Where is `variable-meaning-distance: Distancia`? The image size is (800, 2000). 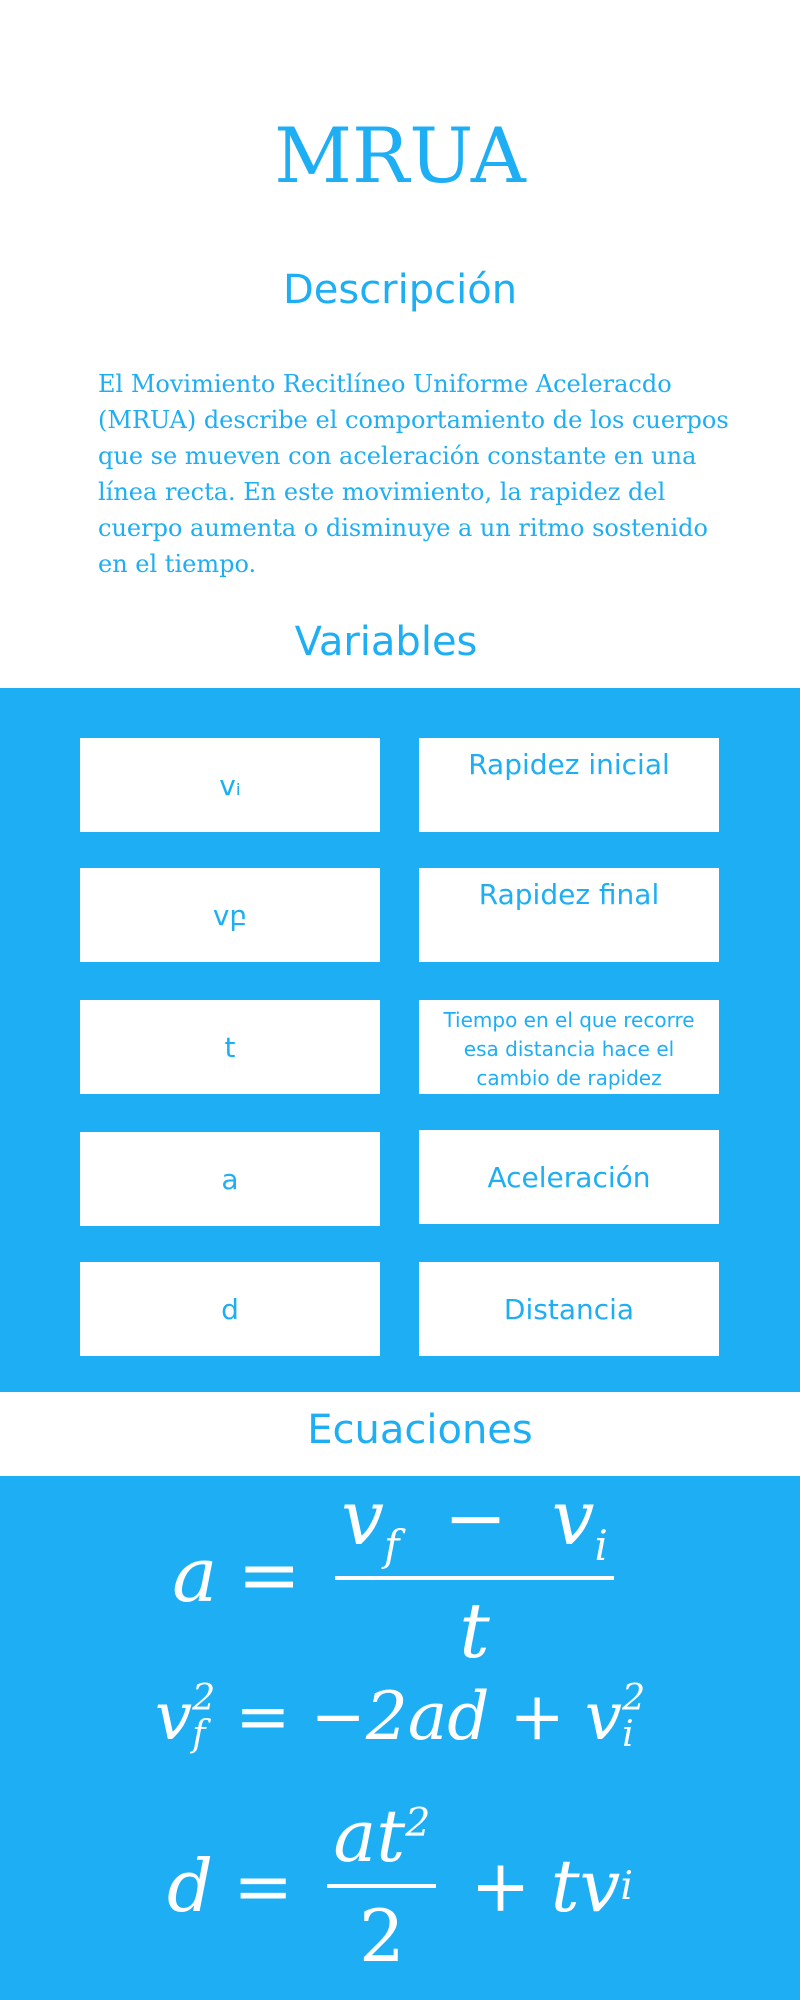 variable-meaning-distance: Distancia is located at coordinates (569, 1309).